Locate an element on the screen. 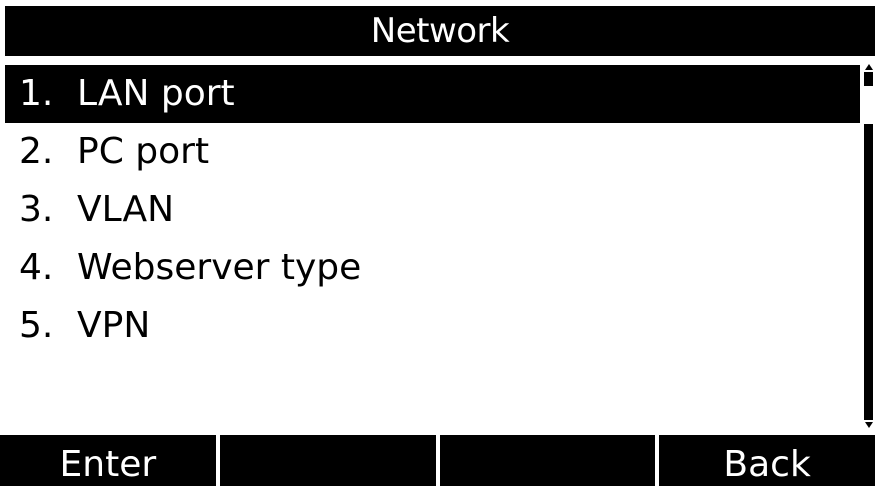 The image size is (875, 486). menu-item-label: LAN port is located at coordinates (156, 93).